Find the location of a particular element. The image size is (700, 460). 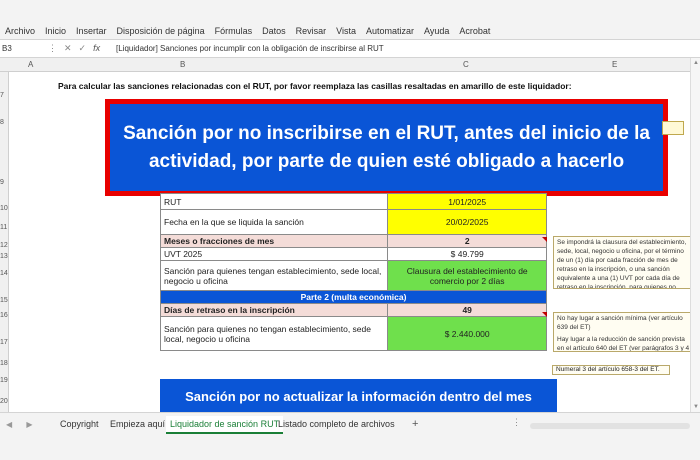

cancel-icon: ✕ is located at coordinates (68, 48).